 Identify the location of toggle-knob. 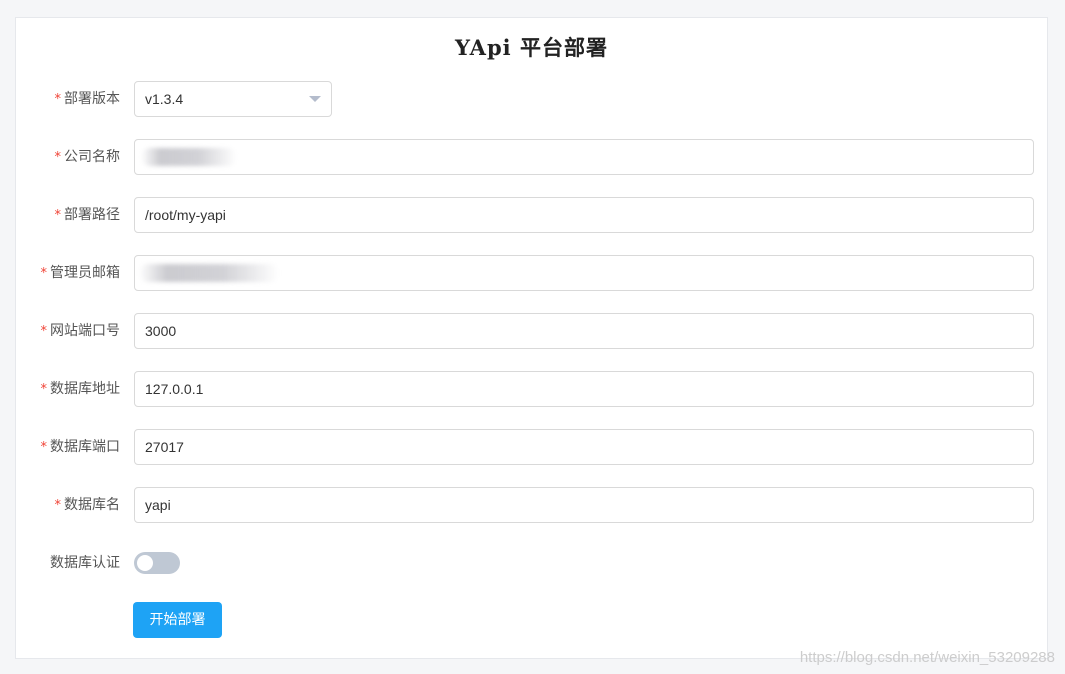
(145, 563).